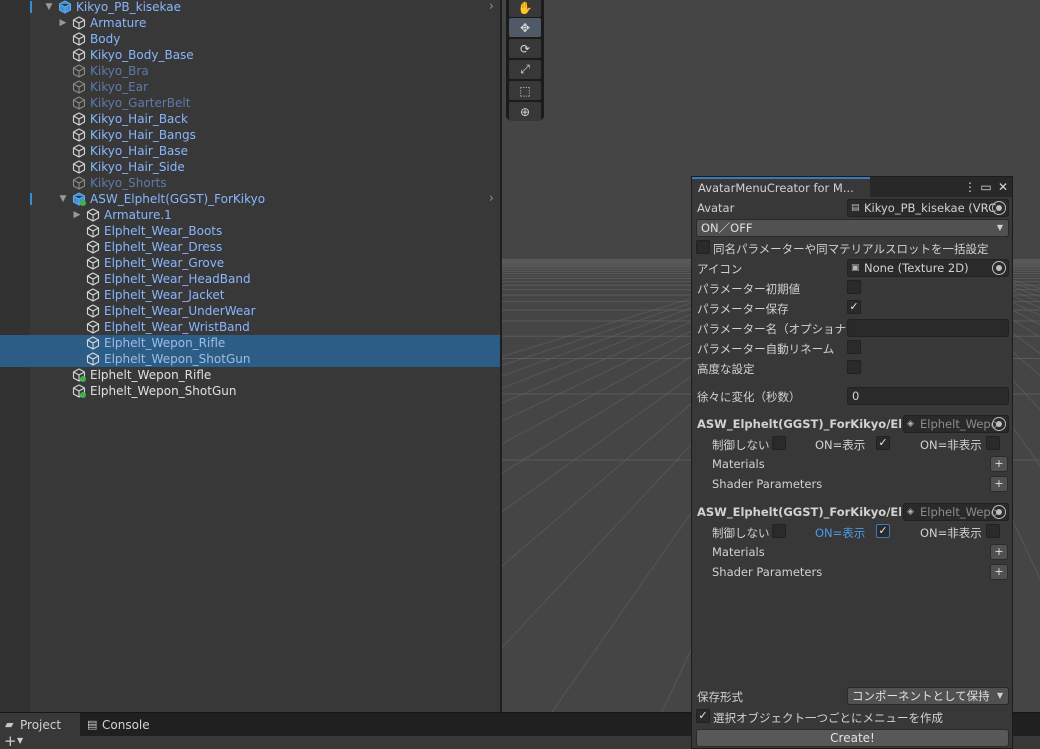 The width and height of the screenshot is (1040, 749). What do you see at coordinates (250, 23) in the screenshot?
I see `hierarchy-row: ▶ Armature` at bounding box center [250, 23].